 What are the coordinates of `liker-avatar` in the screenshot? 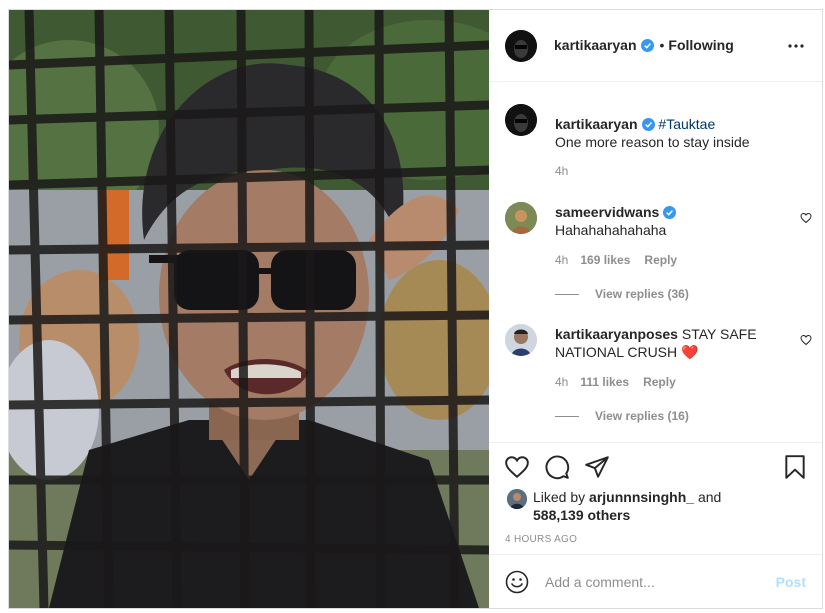 It's located at (517, 499).